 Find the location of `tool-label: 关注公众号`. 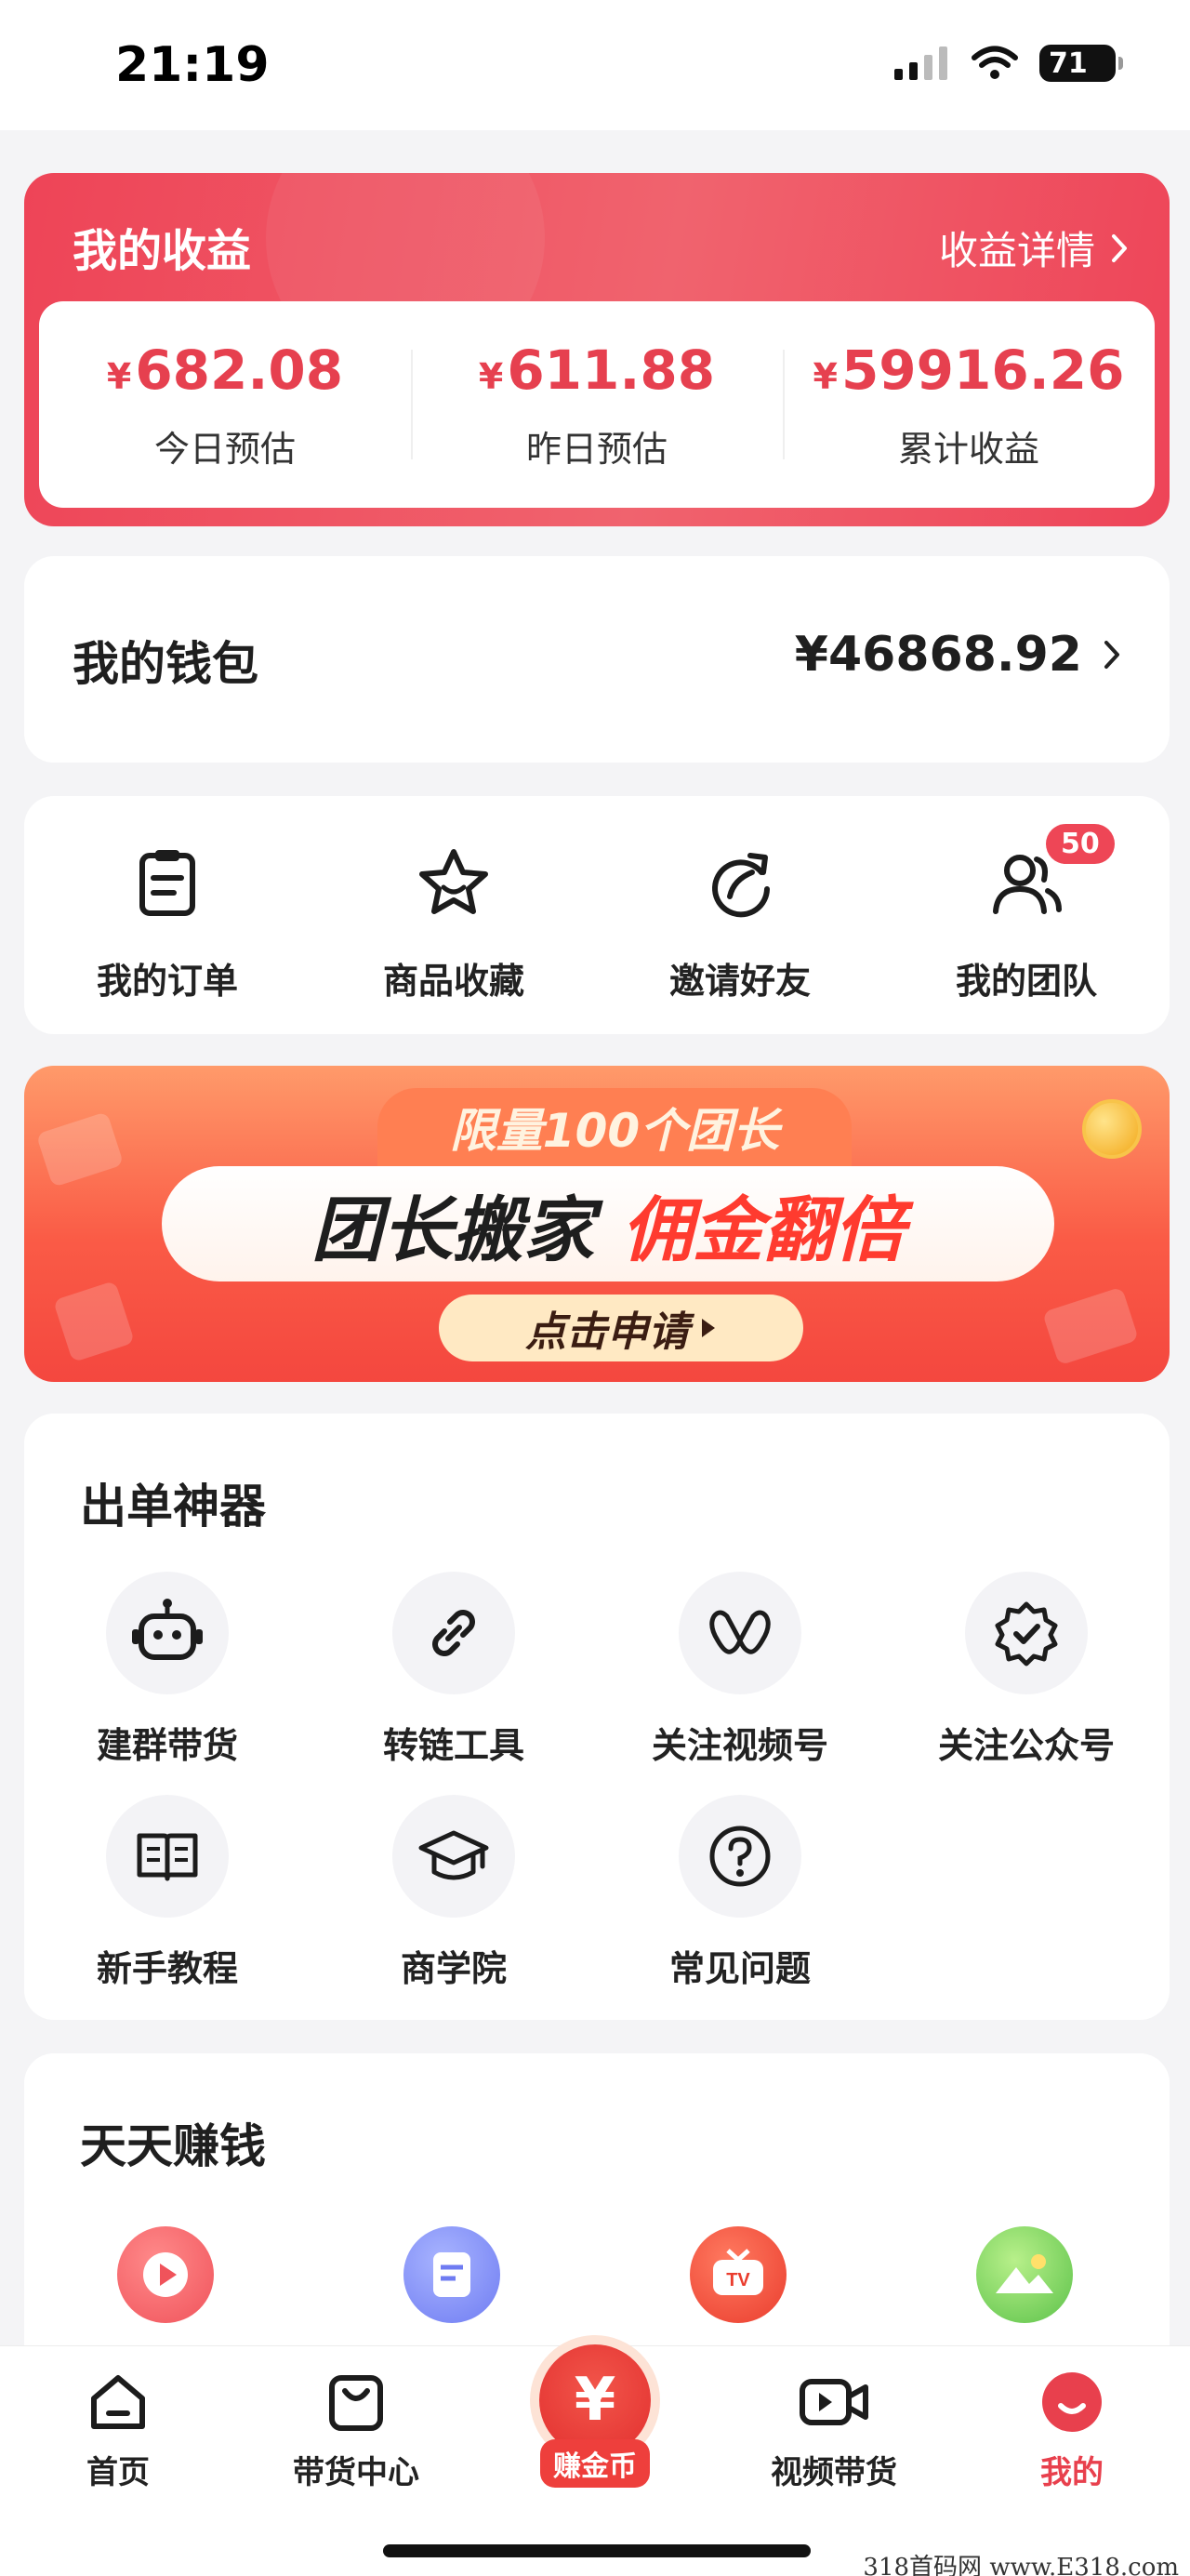

tool-label: 关注公众号 is located at coordinates (1026, 1745).